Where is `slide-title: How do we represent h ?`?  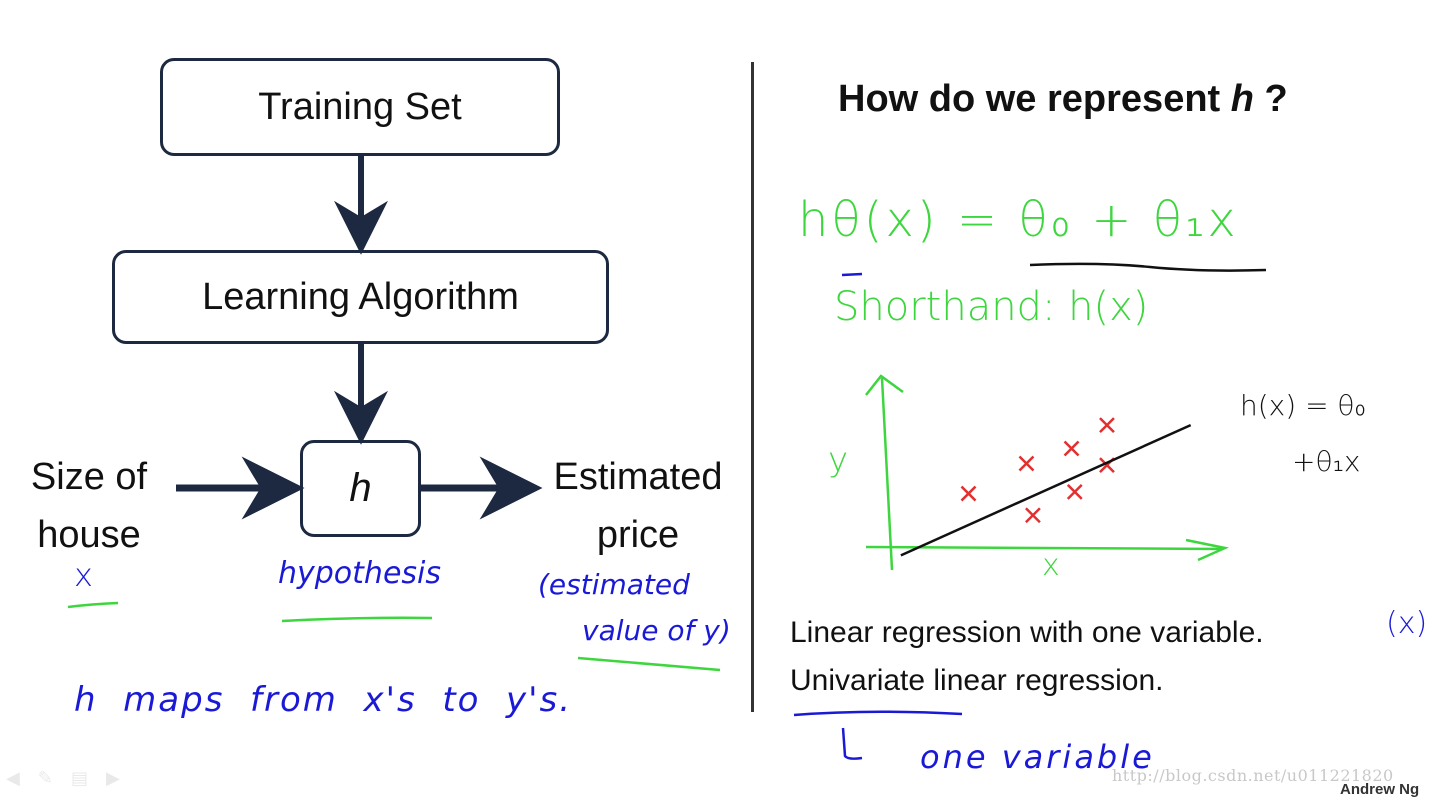 slide-title: How do we represent h ? is located at coordinates (1063, 99).